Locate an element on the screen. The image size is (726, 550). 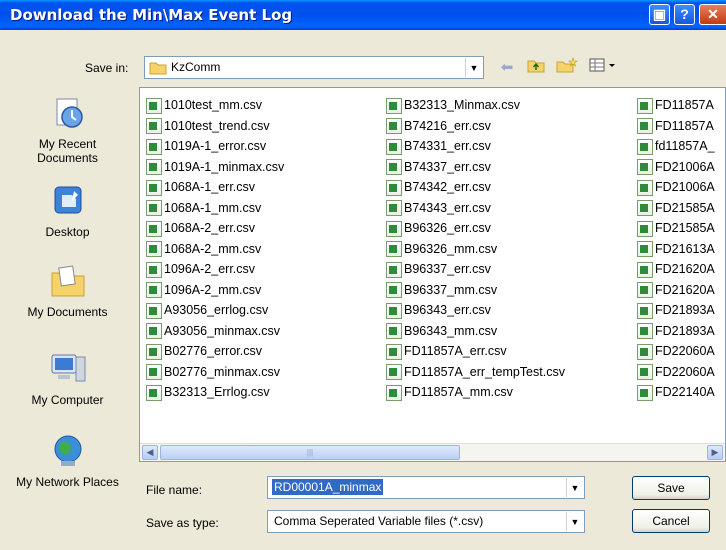
save-button: Save is located at coordinates (671, 488).